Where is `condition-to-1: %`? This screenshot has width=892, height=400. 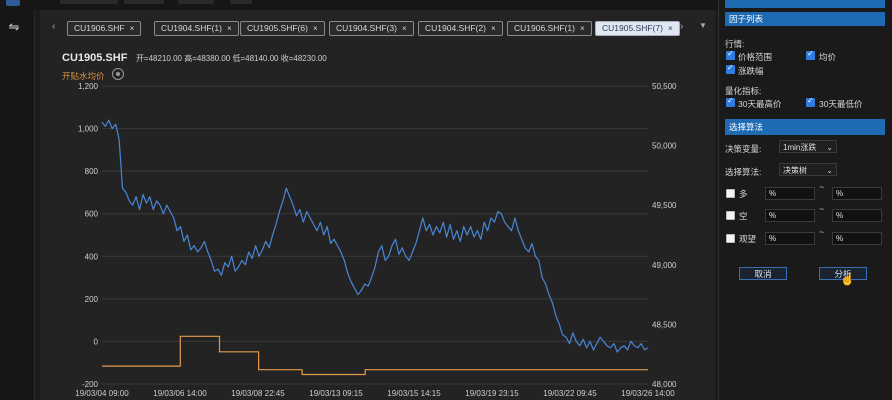 condition-to-1: % is located at coordinates (857, 215).